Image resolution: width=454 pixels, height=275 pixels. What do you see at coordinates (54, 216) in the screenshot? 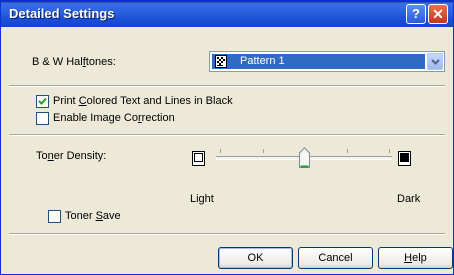
I see `toner-save-checkbox` at bounding box center [54, 216].